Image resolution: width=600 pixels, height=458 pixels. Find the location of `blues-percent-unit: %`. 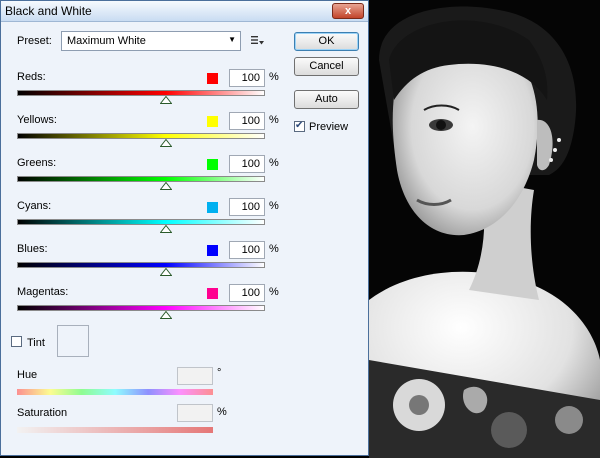

blues-percent-unit: % is located at coordinates (274, 249).